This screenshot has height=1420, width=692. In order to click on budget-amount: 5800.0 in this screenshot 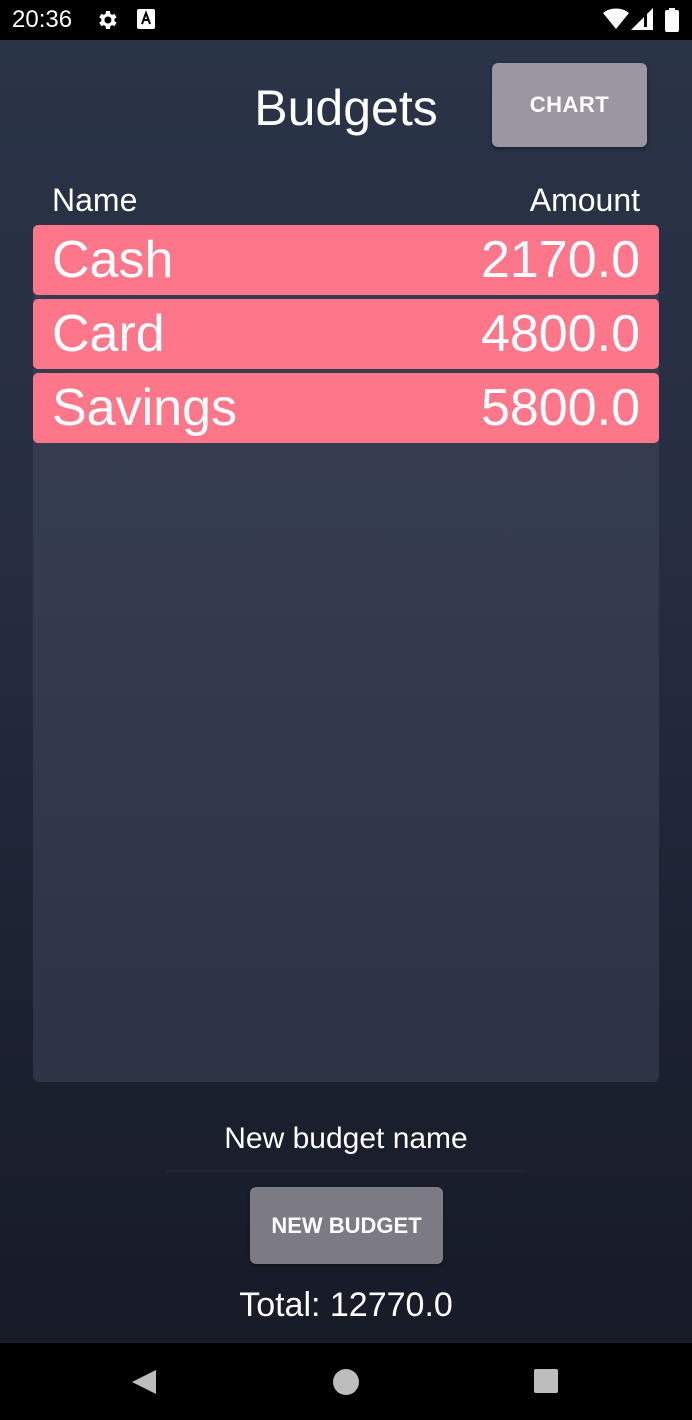, I will do `click(560, 408)`.